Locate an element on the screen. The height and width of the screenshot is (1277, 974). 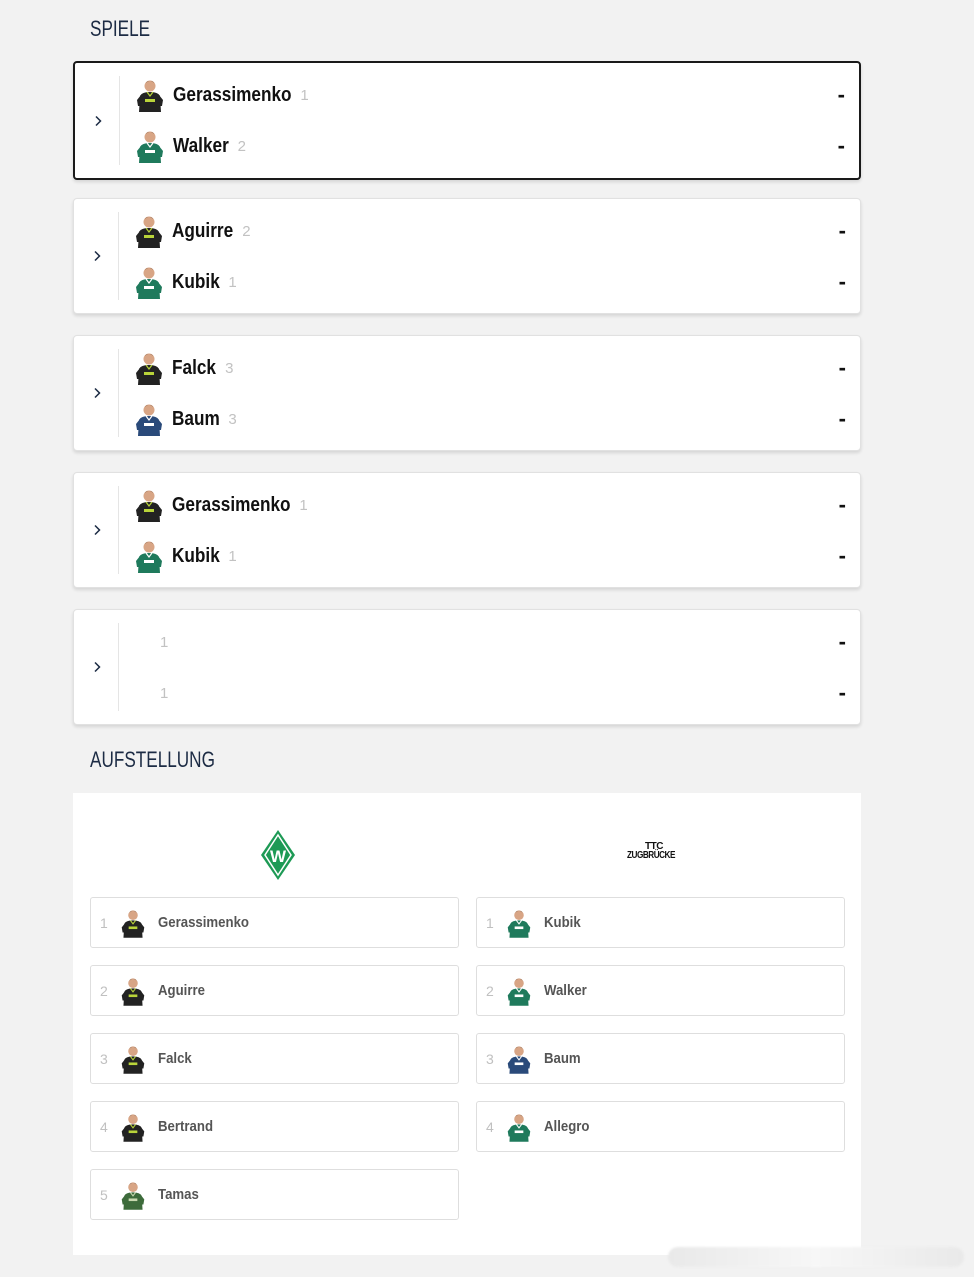
lineup-player-name: Walker is located at coordinates (565, 990).